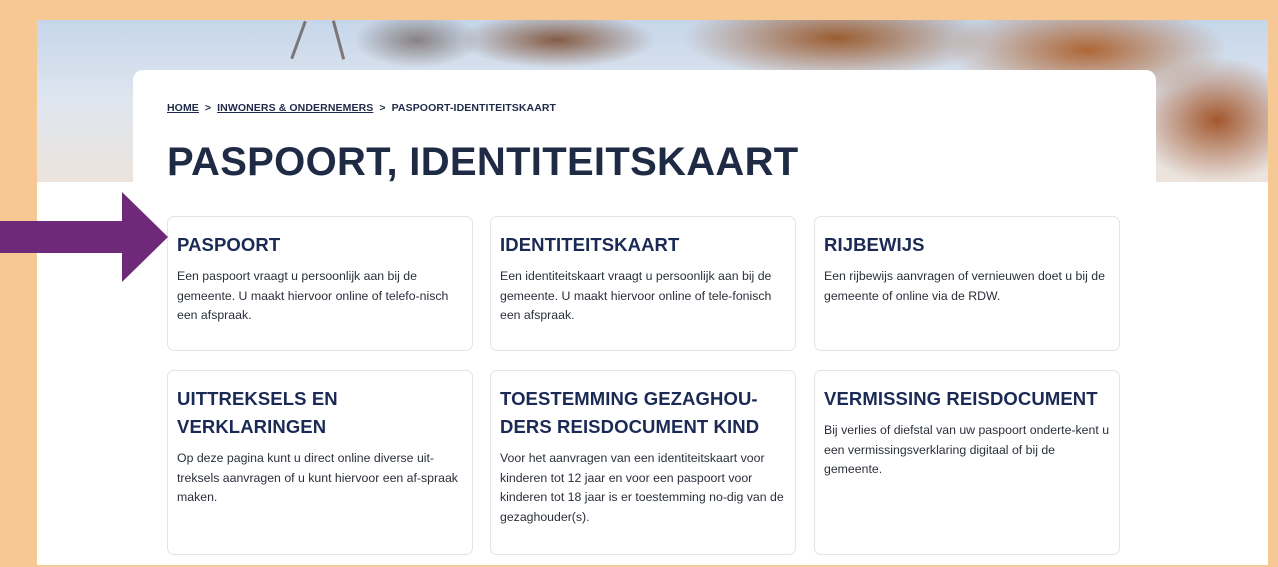 The image size is (1278, 567). I want to click on breadcrumb-current: PASPOORT-IDENTITEITSKAART, so click(474, 108).